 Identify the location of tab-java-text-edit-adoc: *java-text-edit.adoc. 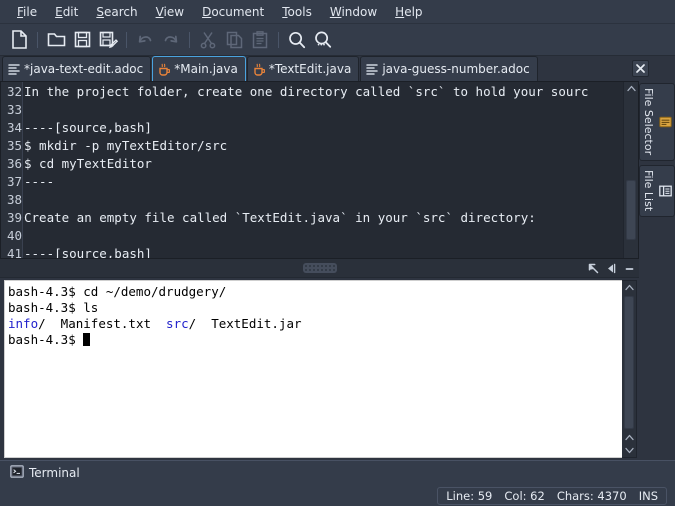
(77, 68).